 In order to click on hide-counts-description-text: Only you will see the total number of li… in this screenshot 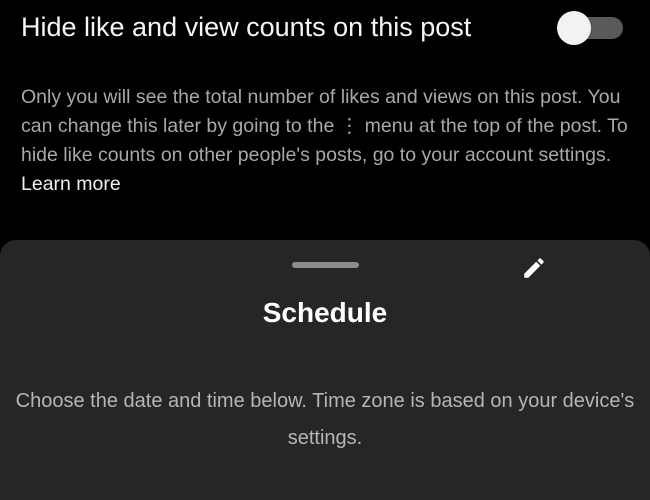, I will do `click(324, 126)`.